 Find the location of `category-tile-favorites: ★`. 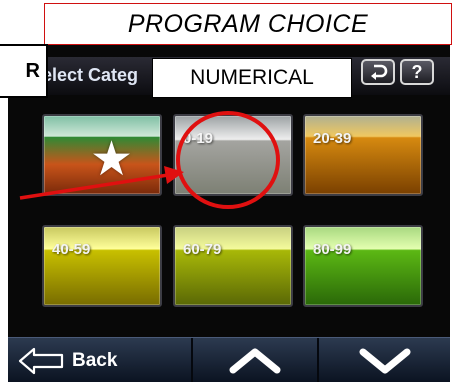

category-tile-favorites: ★ is located at coordinates (102, 155).